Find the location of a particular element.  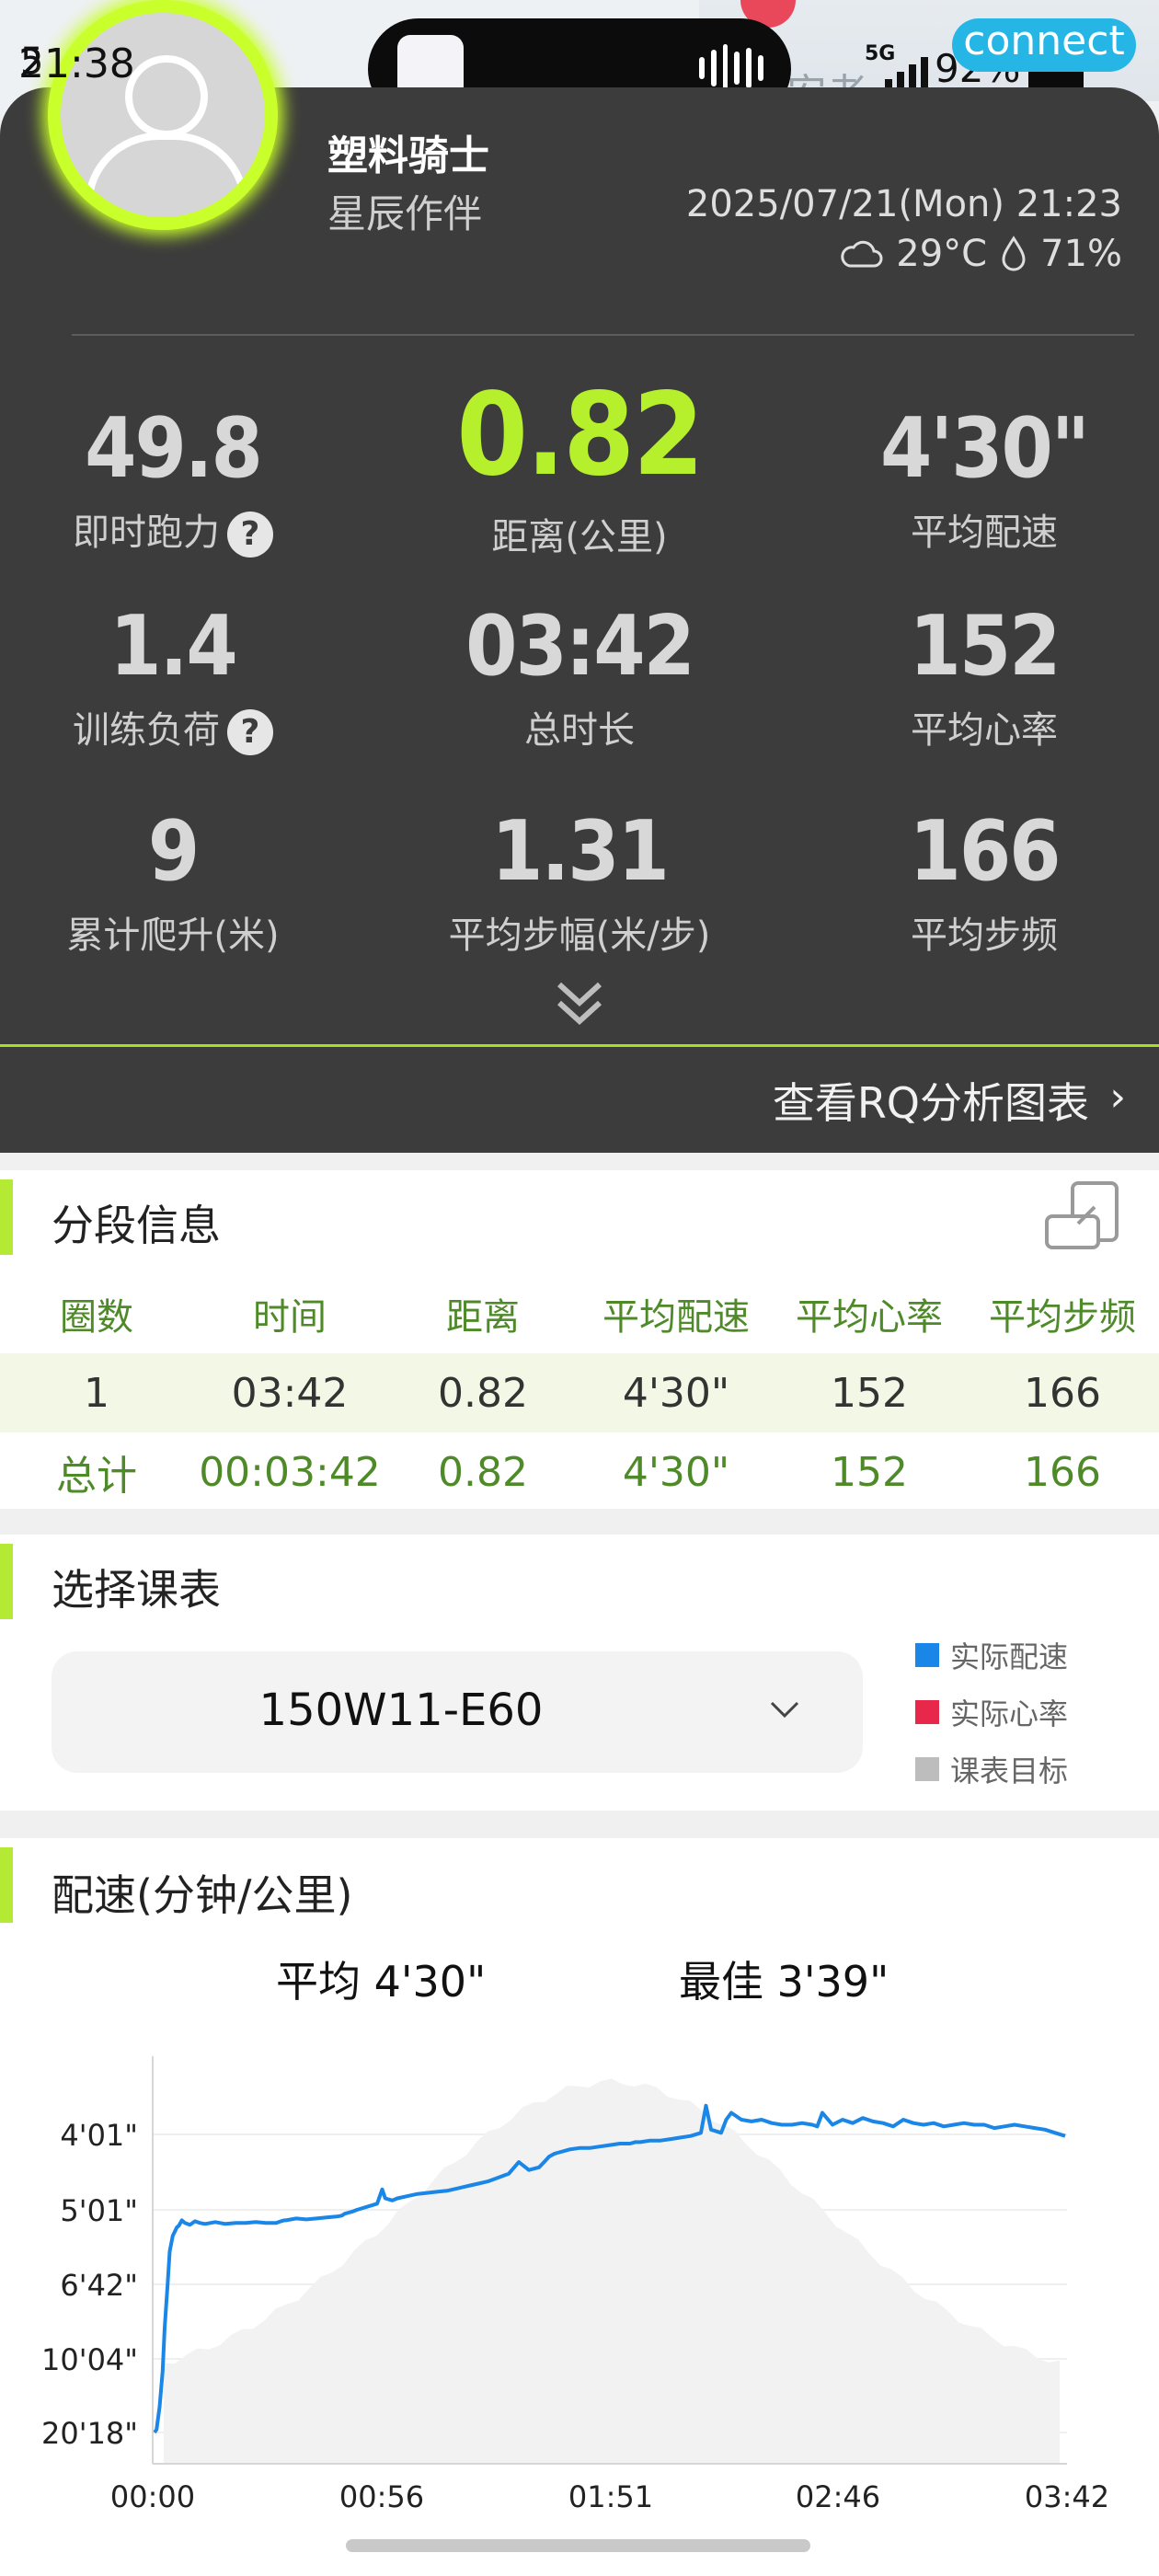

metric-value: 166 is located at coordinates (985, 851).